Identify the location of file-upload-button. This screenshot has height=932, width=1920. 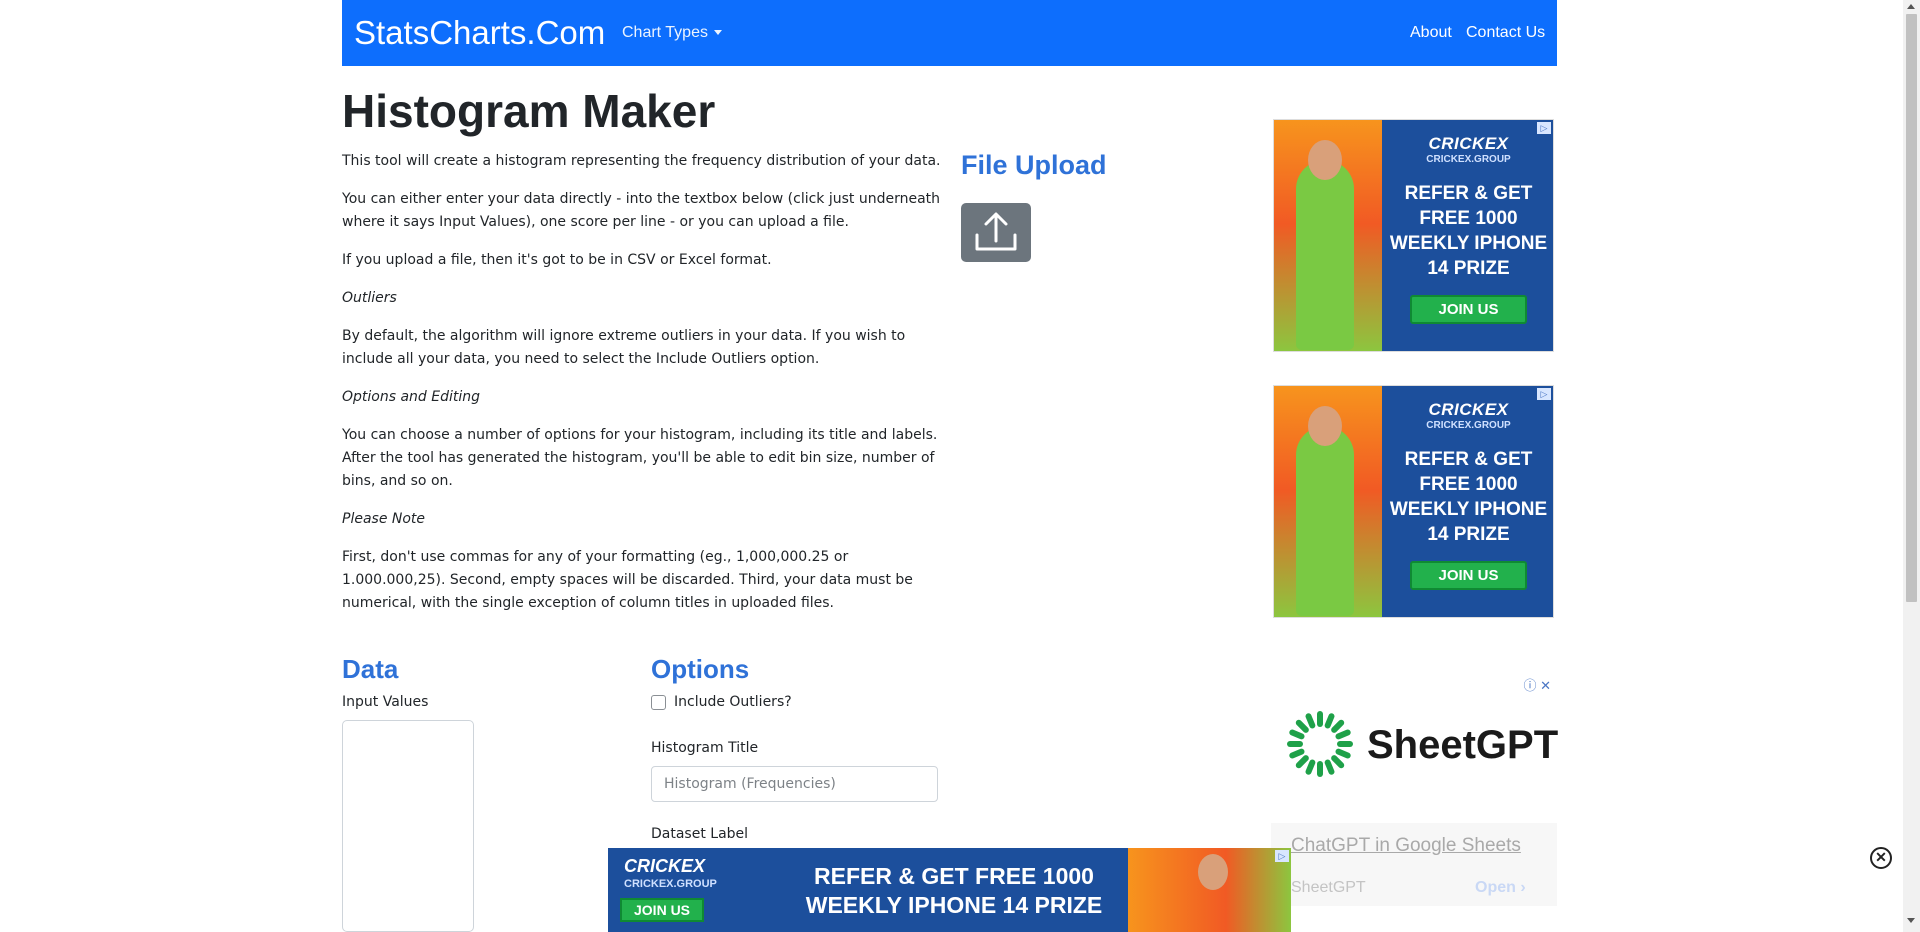
(996, 232).